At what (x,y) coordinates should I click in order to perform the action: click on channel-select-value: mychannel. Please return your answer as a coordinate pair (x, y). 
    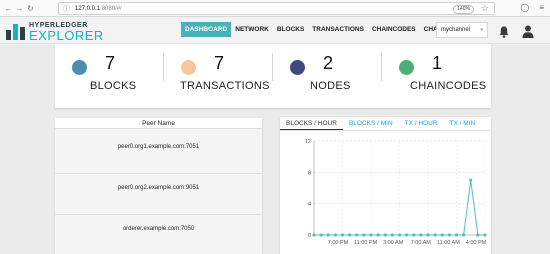
    Looking at the image, I should click on (456, 30).